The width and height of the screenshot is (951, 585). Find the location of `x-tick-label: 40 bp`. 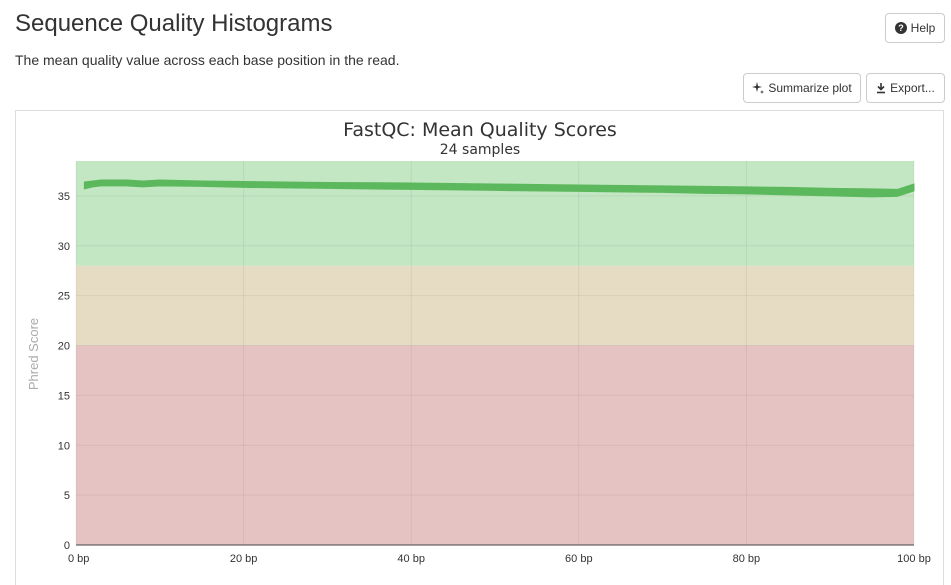

x-tick-label: 40 bp is located at coordinates (411, 559).